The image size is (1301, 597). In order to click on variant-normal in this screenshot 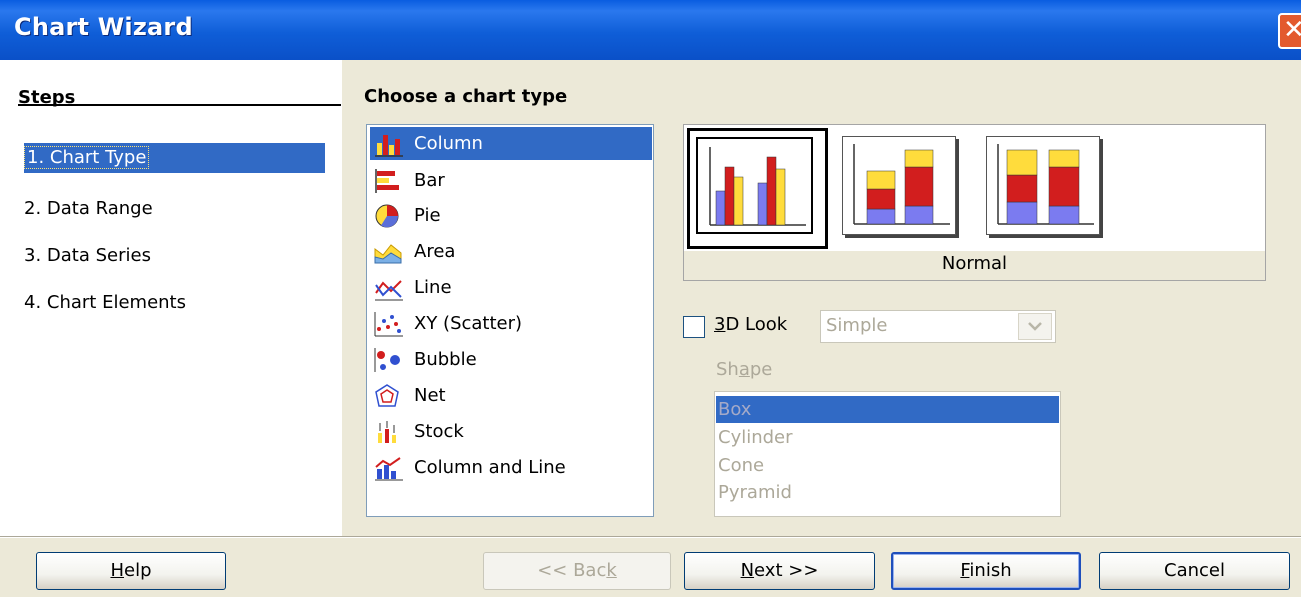, I will do `click(757, 188)`.